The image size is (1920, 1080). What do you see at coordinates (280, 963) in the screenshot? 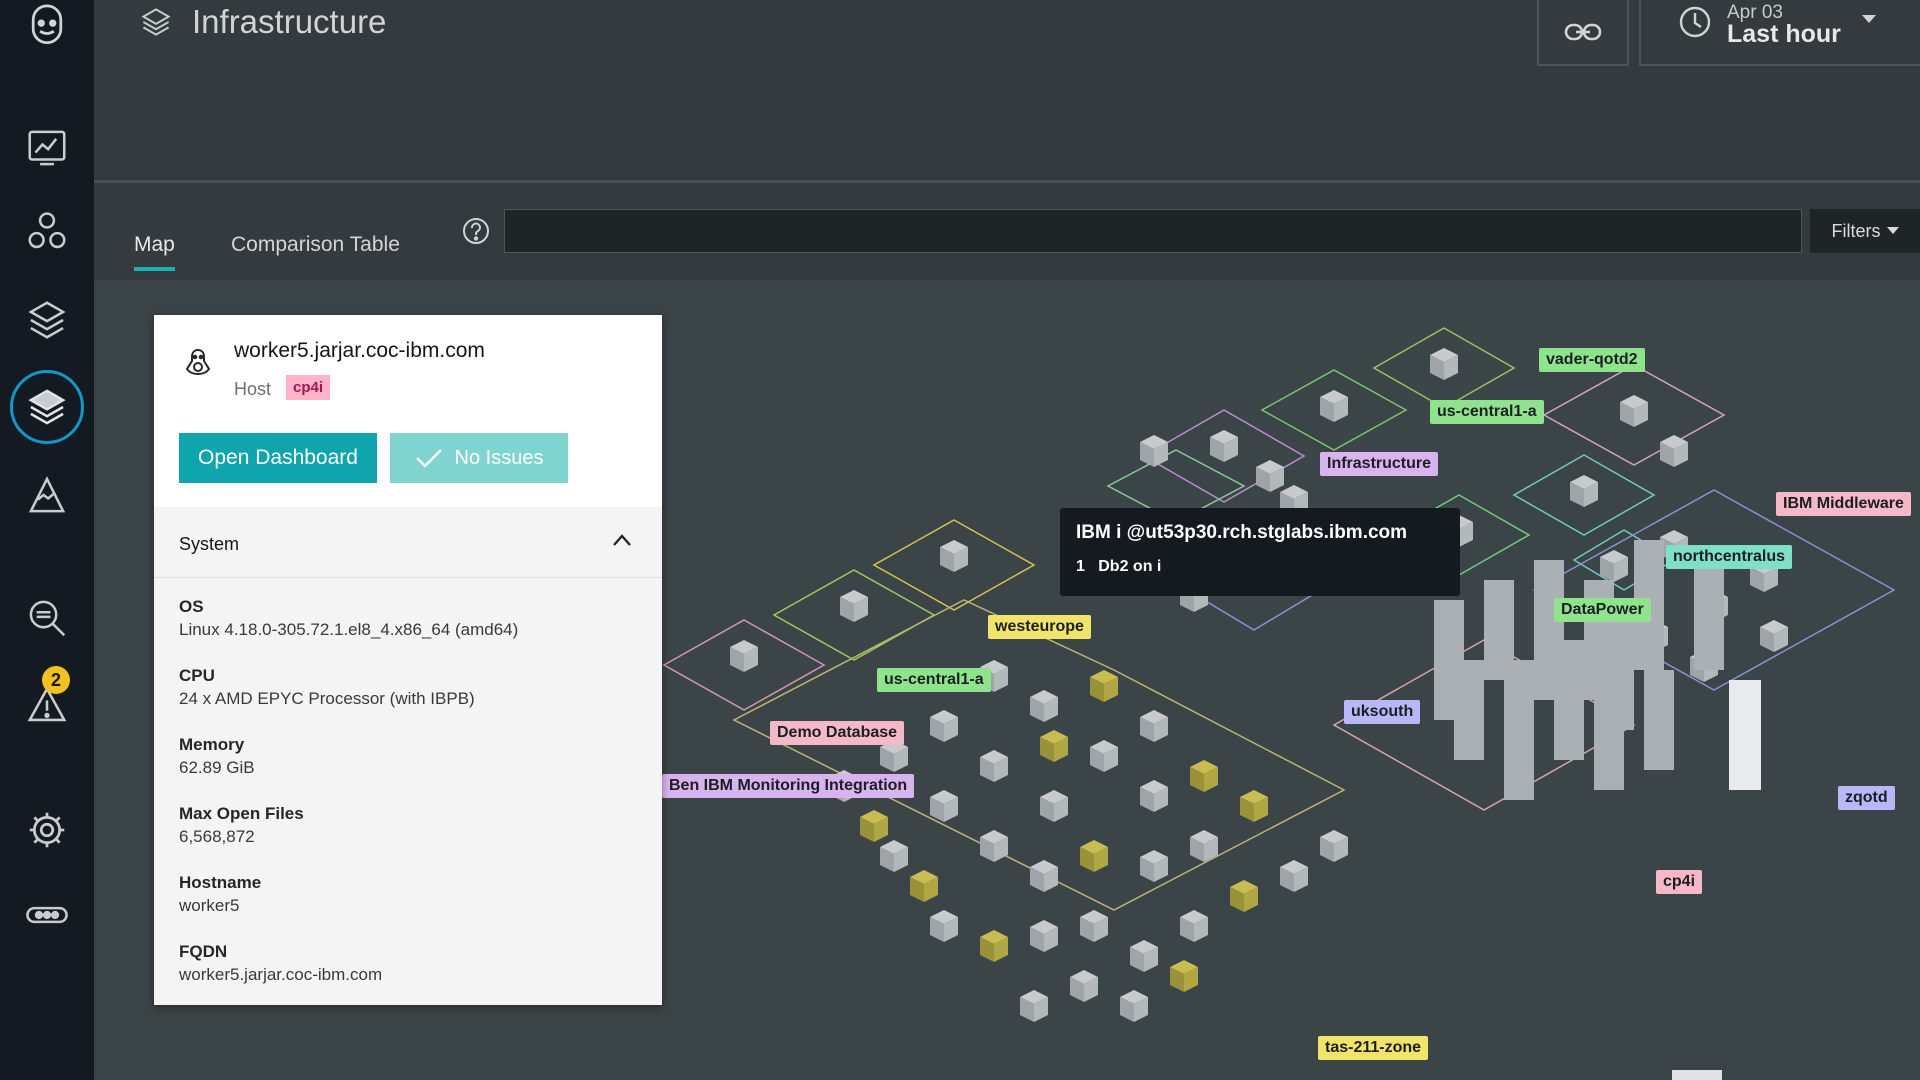
I see `field-fqdn: FQDN worker5.jarjar.coc-ibm.com` at bounding box center [280, 963].